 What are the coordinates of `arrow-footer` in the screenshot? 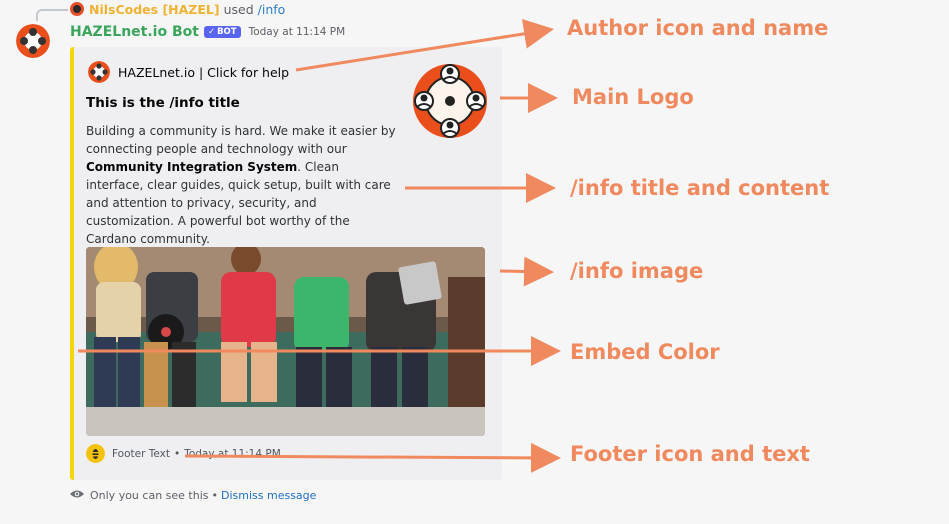 It's located at (372, 457).